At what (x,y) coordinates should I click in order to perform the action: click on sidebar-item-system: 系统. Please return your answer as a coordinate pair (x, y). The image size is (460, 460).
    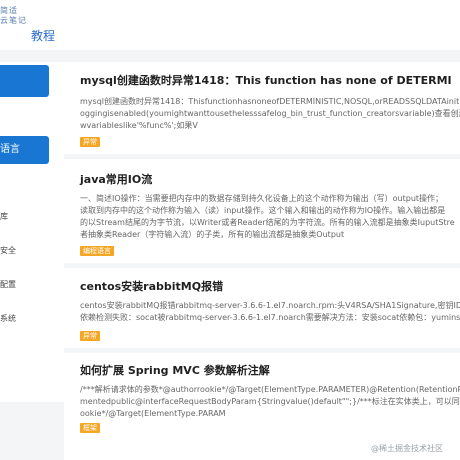
    Looking at the image, I should click on (8, 319).